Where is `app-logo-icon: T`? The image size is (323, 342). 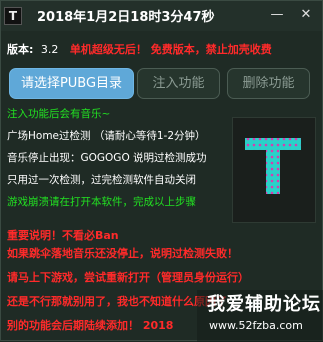 app-logo-icon: T is located at coordinates (13, 16).